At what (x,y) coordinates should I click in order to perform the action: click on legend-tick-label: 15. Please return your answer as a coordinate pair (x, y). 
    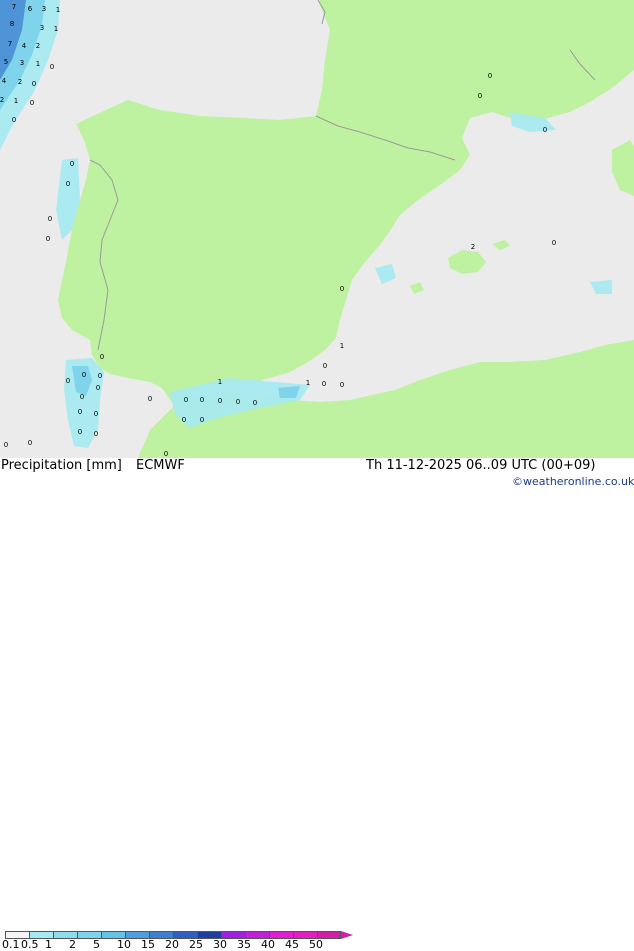
    Looking at the image, I should click on (148, 944).